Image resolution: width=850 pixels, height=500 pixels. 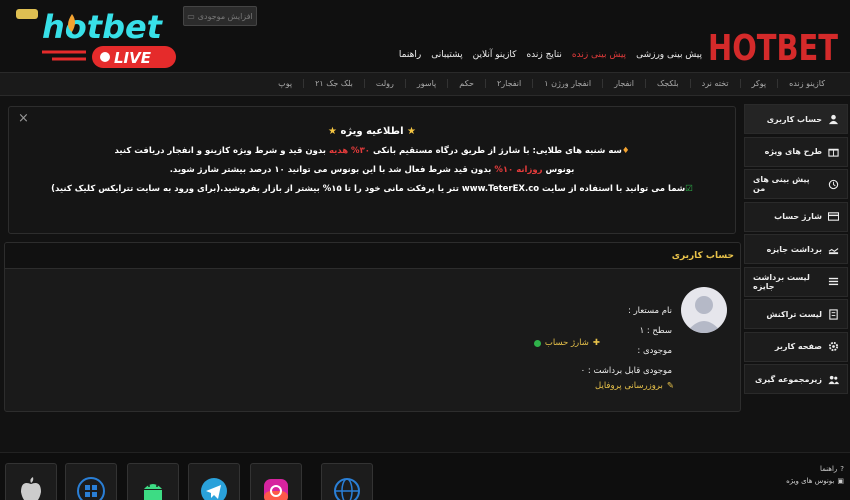 What do you see at coordinates (446, 55) in the screenshot?
I see `nav-support: پشتیبانی` at bounding box center [446, 55].